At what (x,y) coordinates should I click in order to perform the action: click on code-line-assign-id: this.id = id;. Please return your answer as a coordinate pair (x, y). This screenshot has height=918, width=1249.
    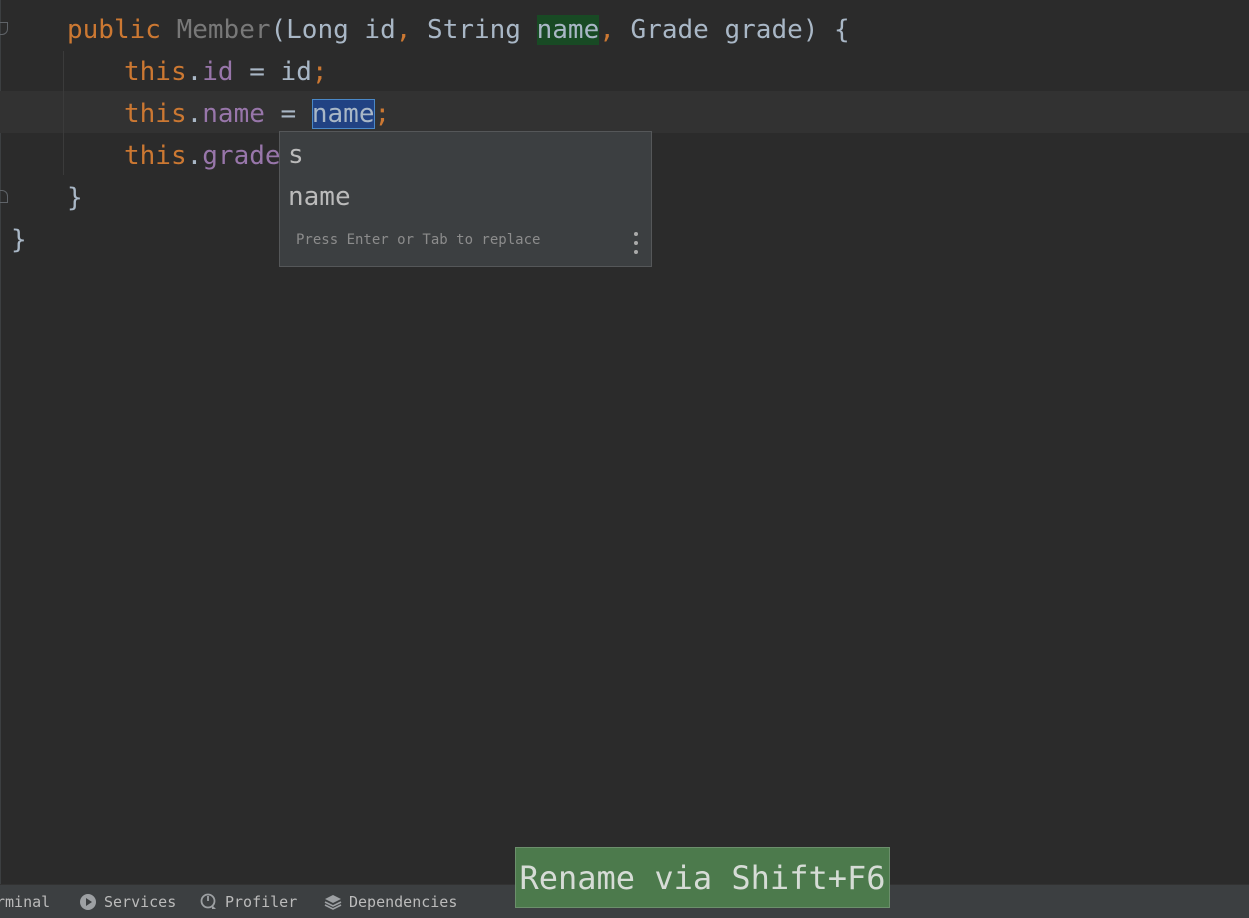
    Looking at the image, I should click on (226, 72).